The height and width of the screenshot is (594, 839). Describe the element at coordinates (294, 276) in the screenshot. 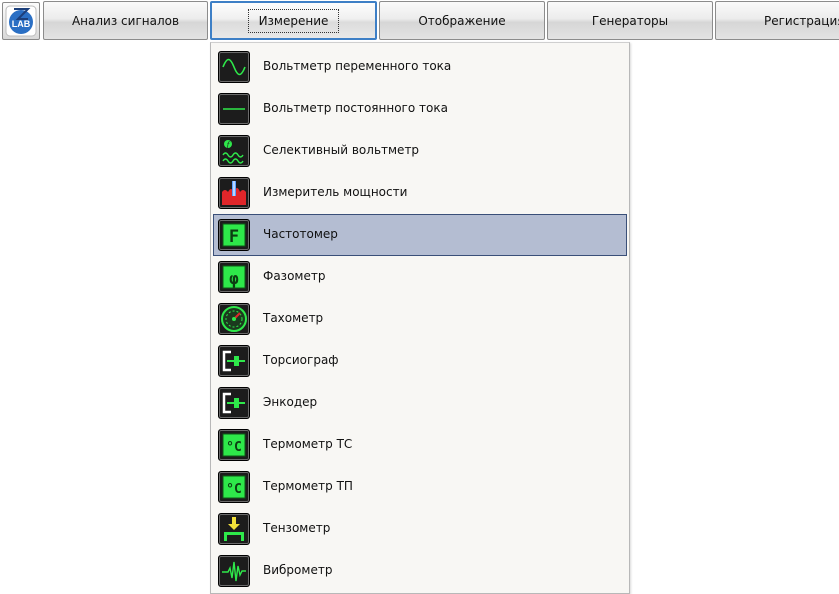

I see `menu-item-label: Фазометр` at that location.